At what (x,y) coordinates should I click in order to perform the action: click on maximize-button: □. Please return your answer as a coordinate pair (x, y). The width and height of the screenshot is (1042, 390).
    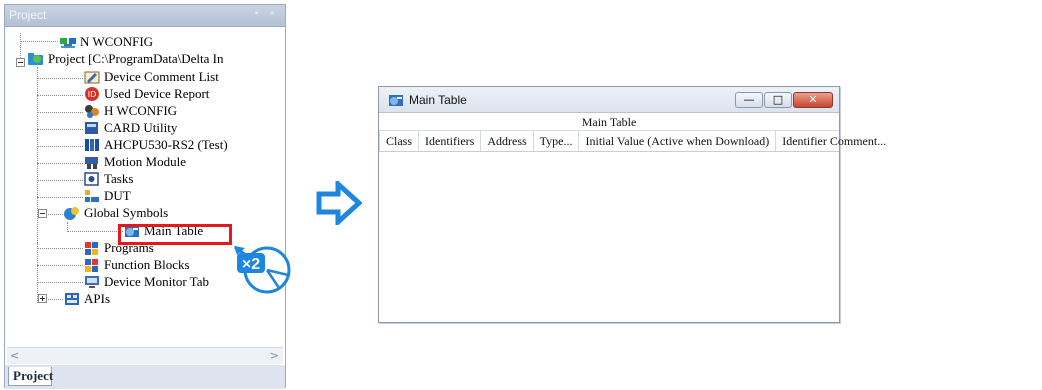
    Looking at the image, I should click on (778, 100).